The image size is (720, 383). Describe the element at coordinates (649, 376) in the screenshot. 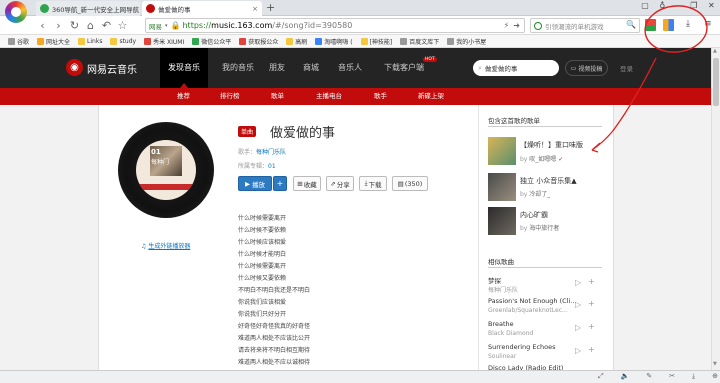

I see `pin-icon: ✎` at that location.